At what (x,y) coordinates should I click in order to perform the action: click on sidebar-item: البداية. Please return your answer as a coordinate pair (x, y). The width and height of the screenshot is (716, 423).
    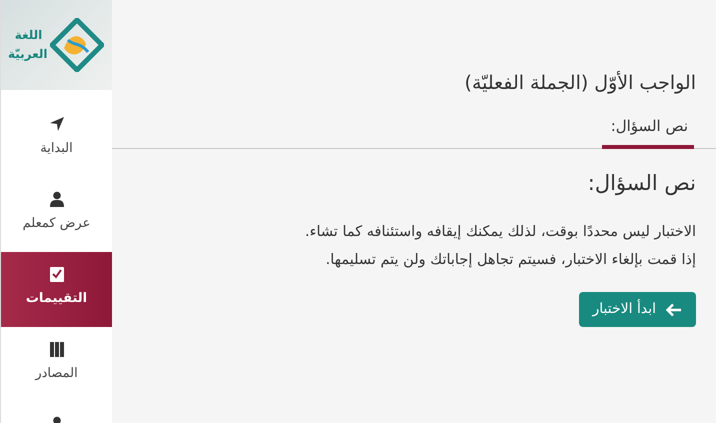
    Looking at the image, I should click on (56, 139).